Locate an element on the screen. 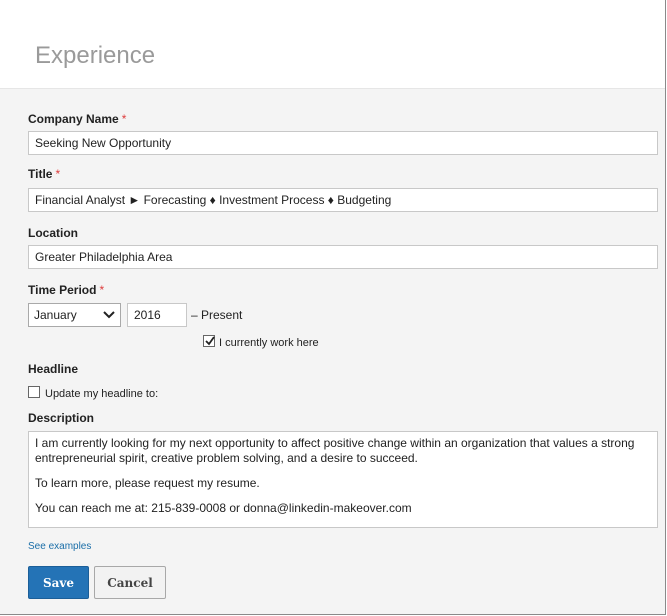 Image resolution: width=667 pixels, height=616 pixels. time-period-label: Time Period * is located at coordinates (66, 290).